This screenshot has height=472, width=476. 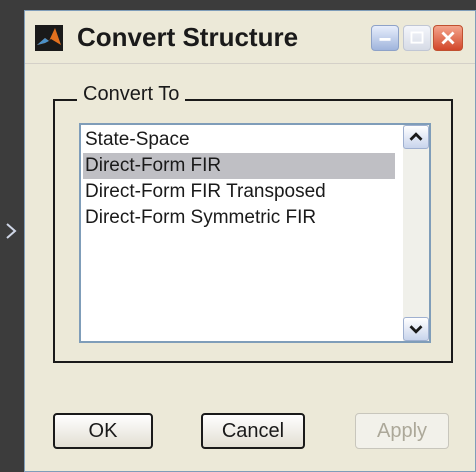 I want to click on list-item-direct-form-fir-transposed: Direct-Form FIR Transposed, so click(x=239, y=192).